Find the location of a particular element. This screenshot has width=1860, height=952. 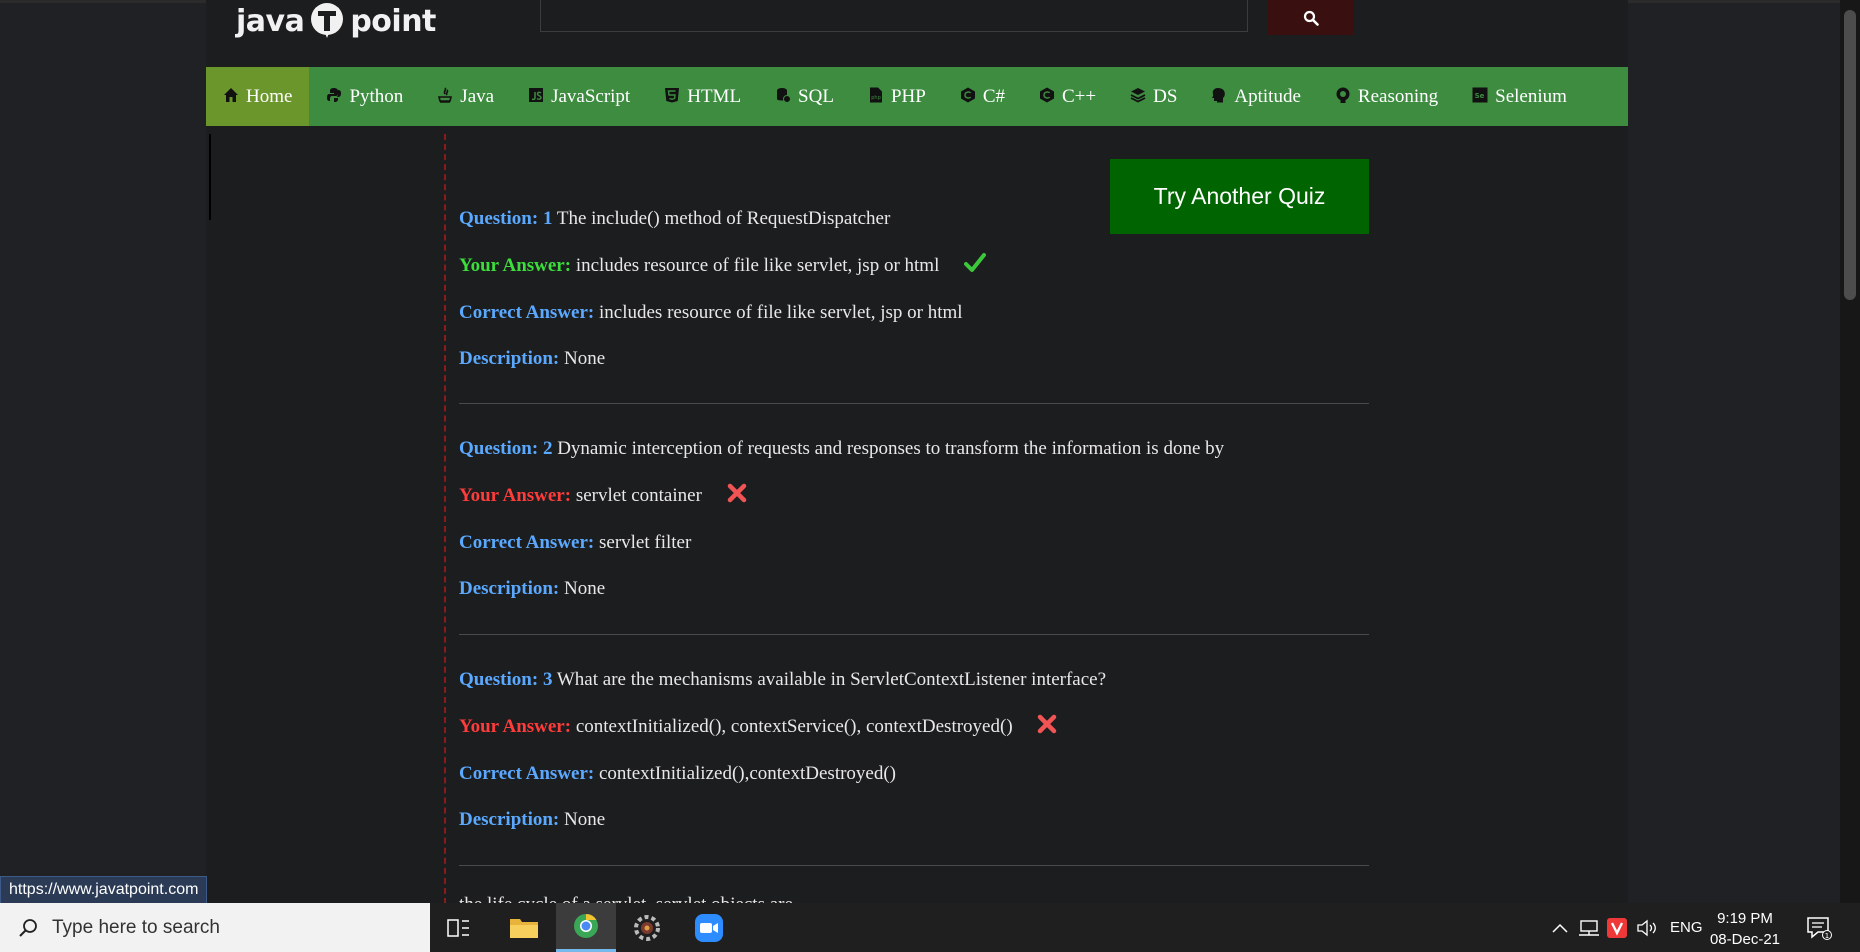

nav-label: Aptitude is located at coordinates (1267, 96).